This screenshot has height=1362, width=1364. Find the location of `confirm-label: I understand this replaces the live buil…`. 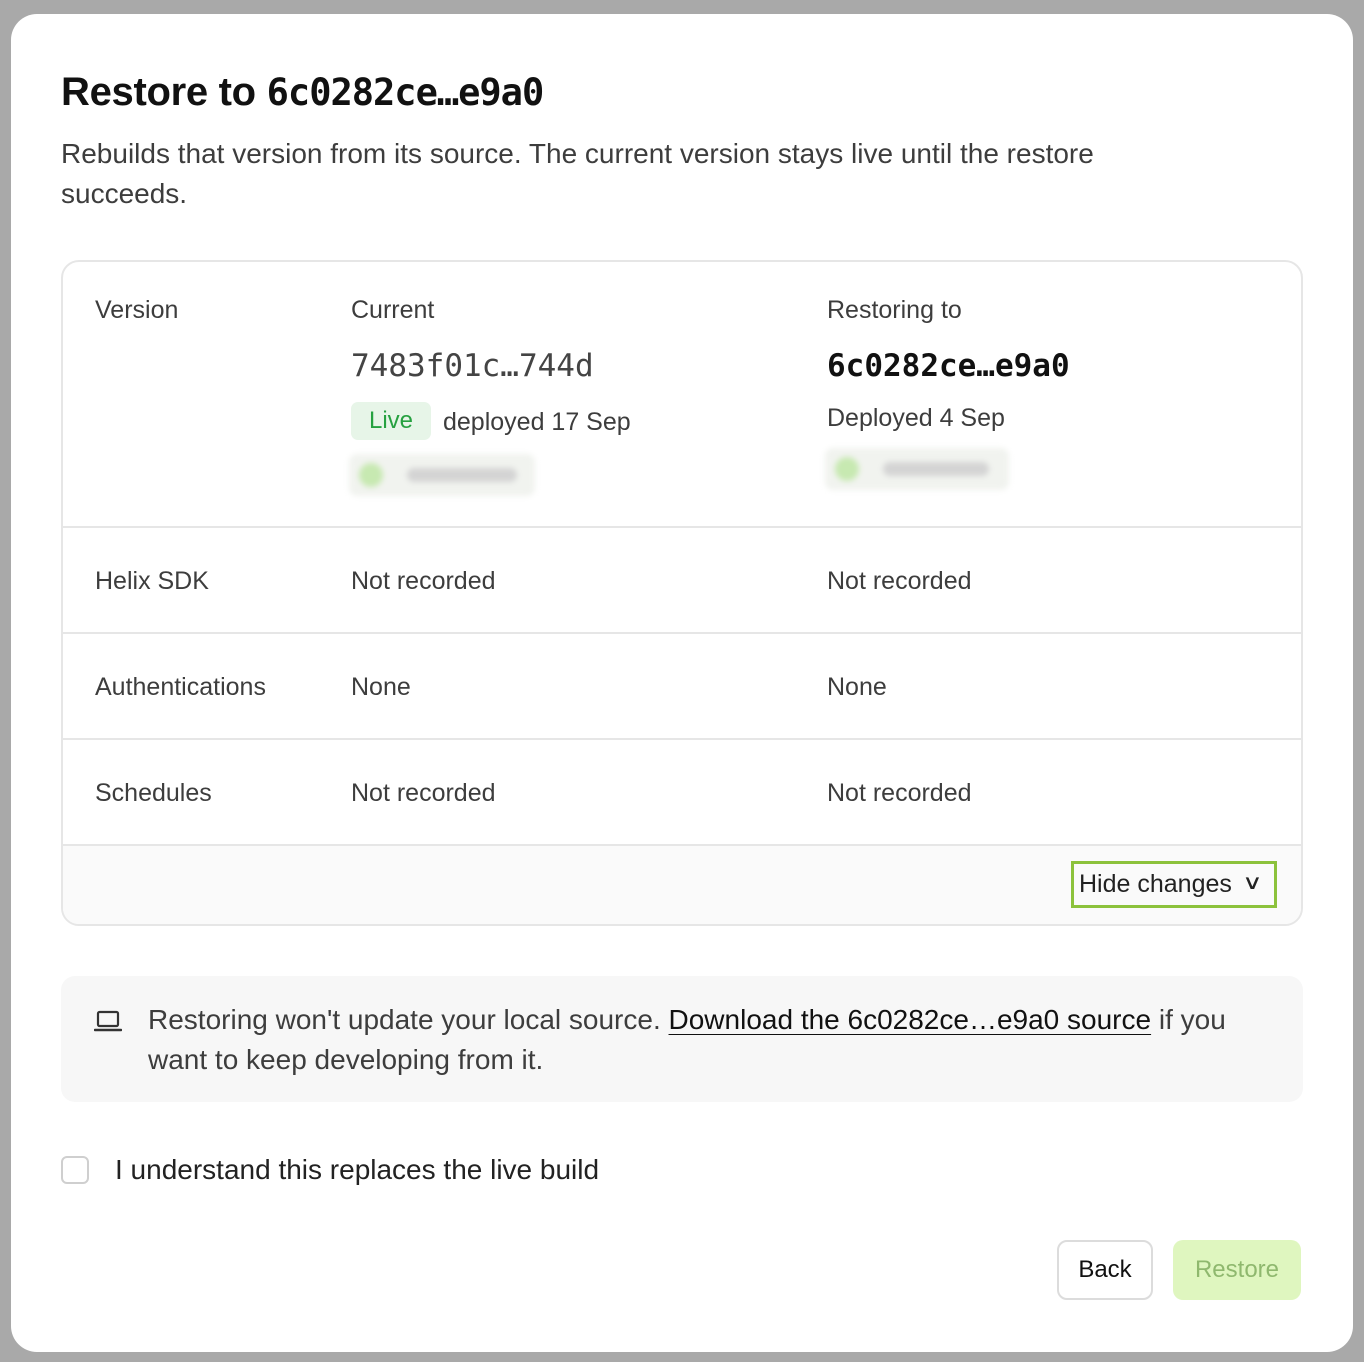

confirm-label: I understand this replaces the live buil… is located at coordinates (357, 1170).